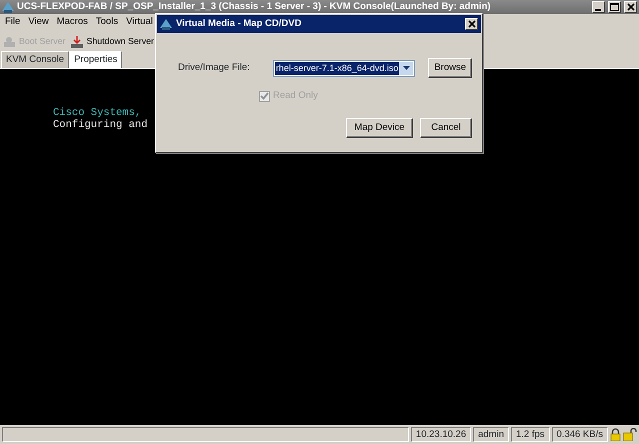  I want to click on field-label: Drive/Image File:, so click(214, 68).